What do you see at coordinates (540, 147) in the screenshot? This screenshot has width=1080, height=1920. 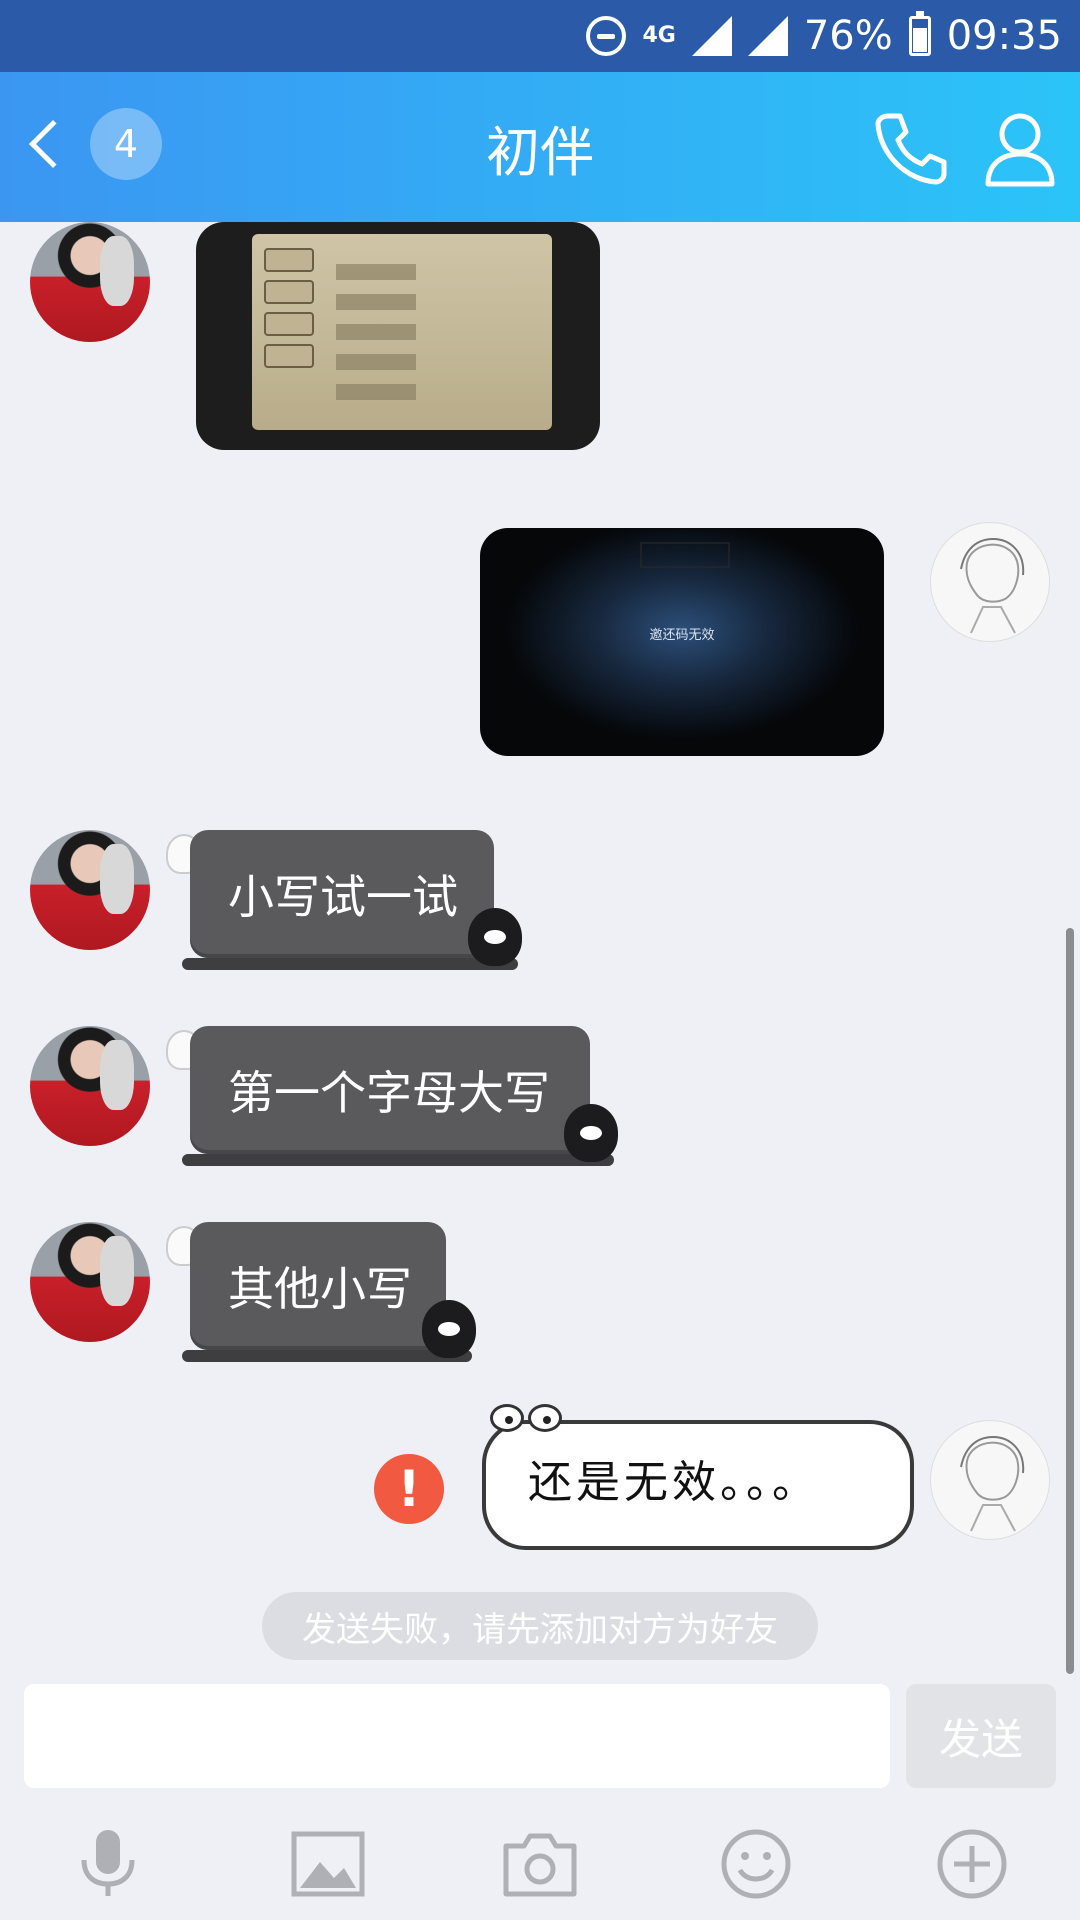 I see `chat-header: 初伴 4` at bounding box center [540, 147].